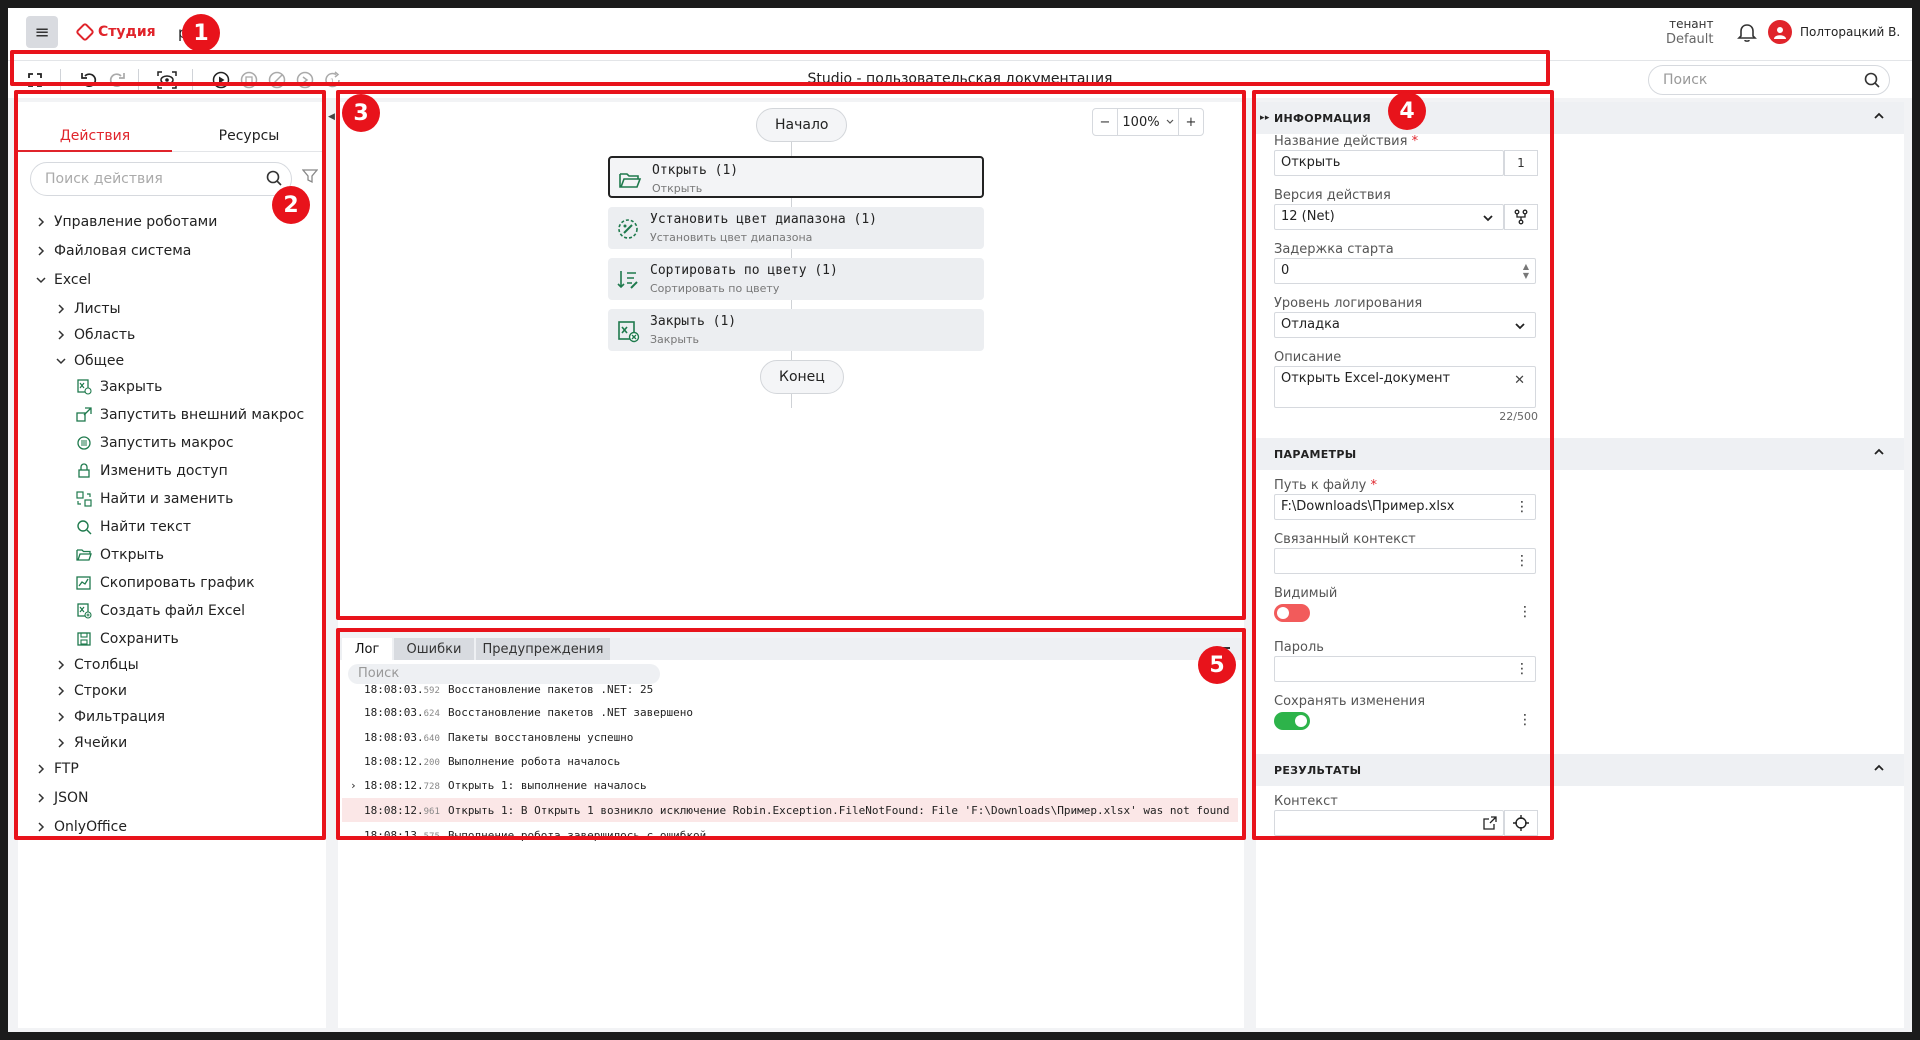 The width and height of the screenshot is (1920, 1040). What do you see at coordinates (802, 377) in the screenshot?
I see `flow-end-node: Конец` at bounding box center [802, 377].